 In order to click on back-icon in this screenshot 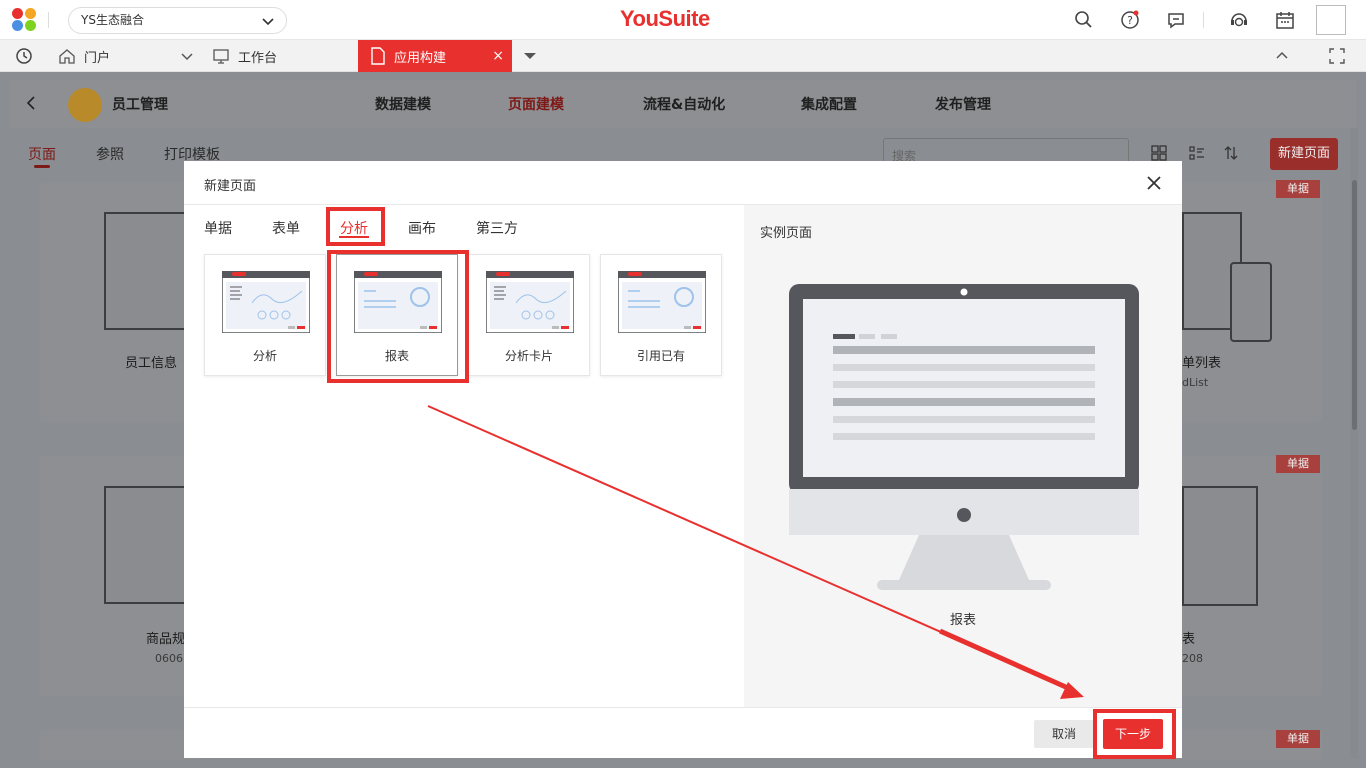, I will do `click(31, 105)`.